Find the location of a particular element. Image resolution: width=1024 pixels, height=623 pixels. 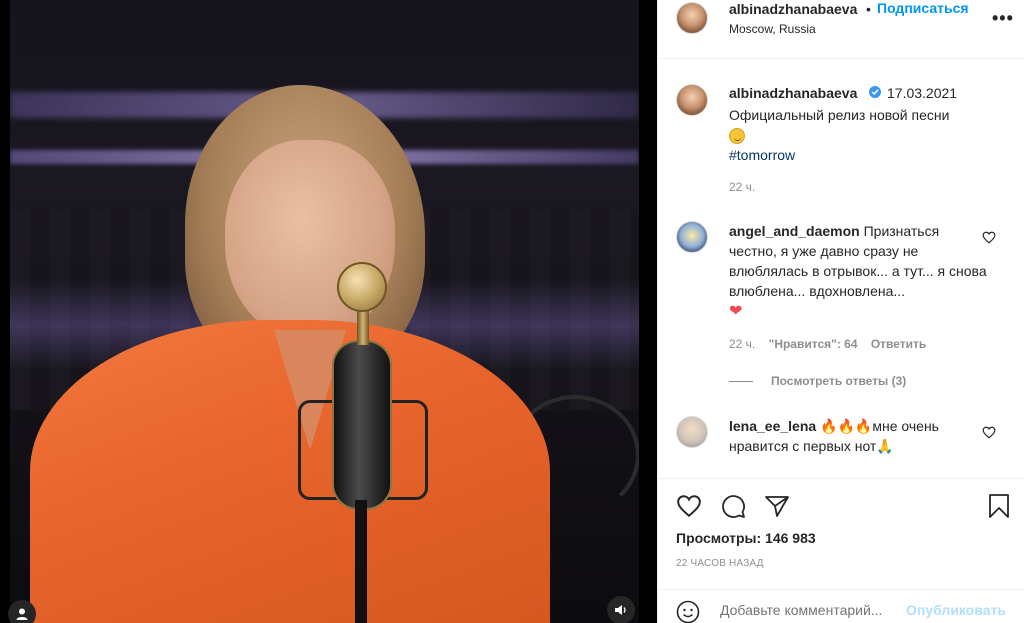

pray-emoji: 🙏 is located at coordinates (885, 446).